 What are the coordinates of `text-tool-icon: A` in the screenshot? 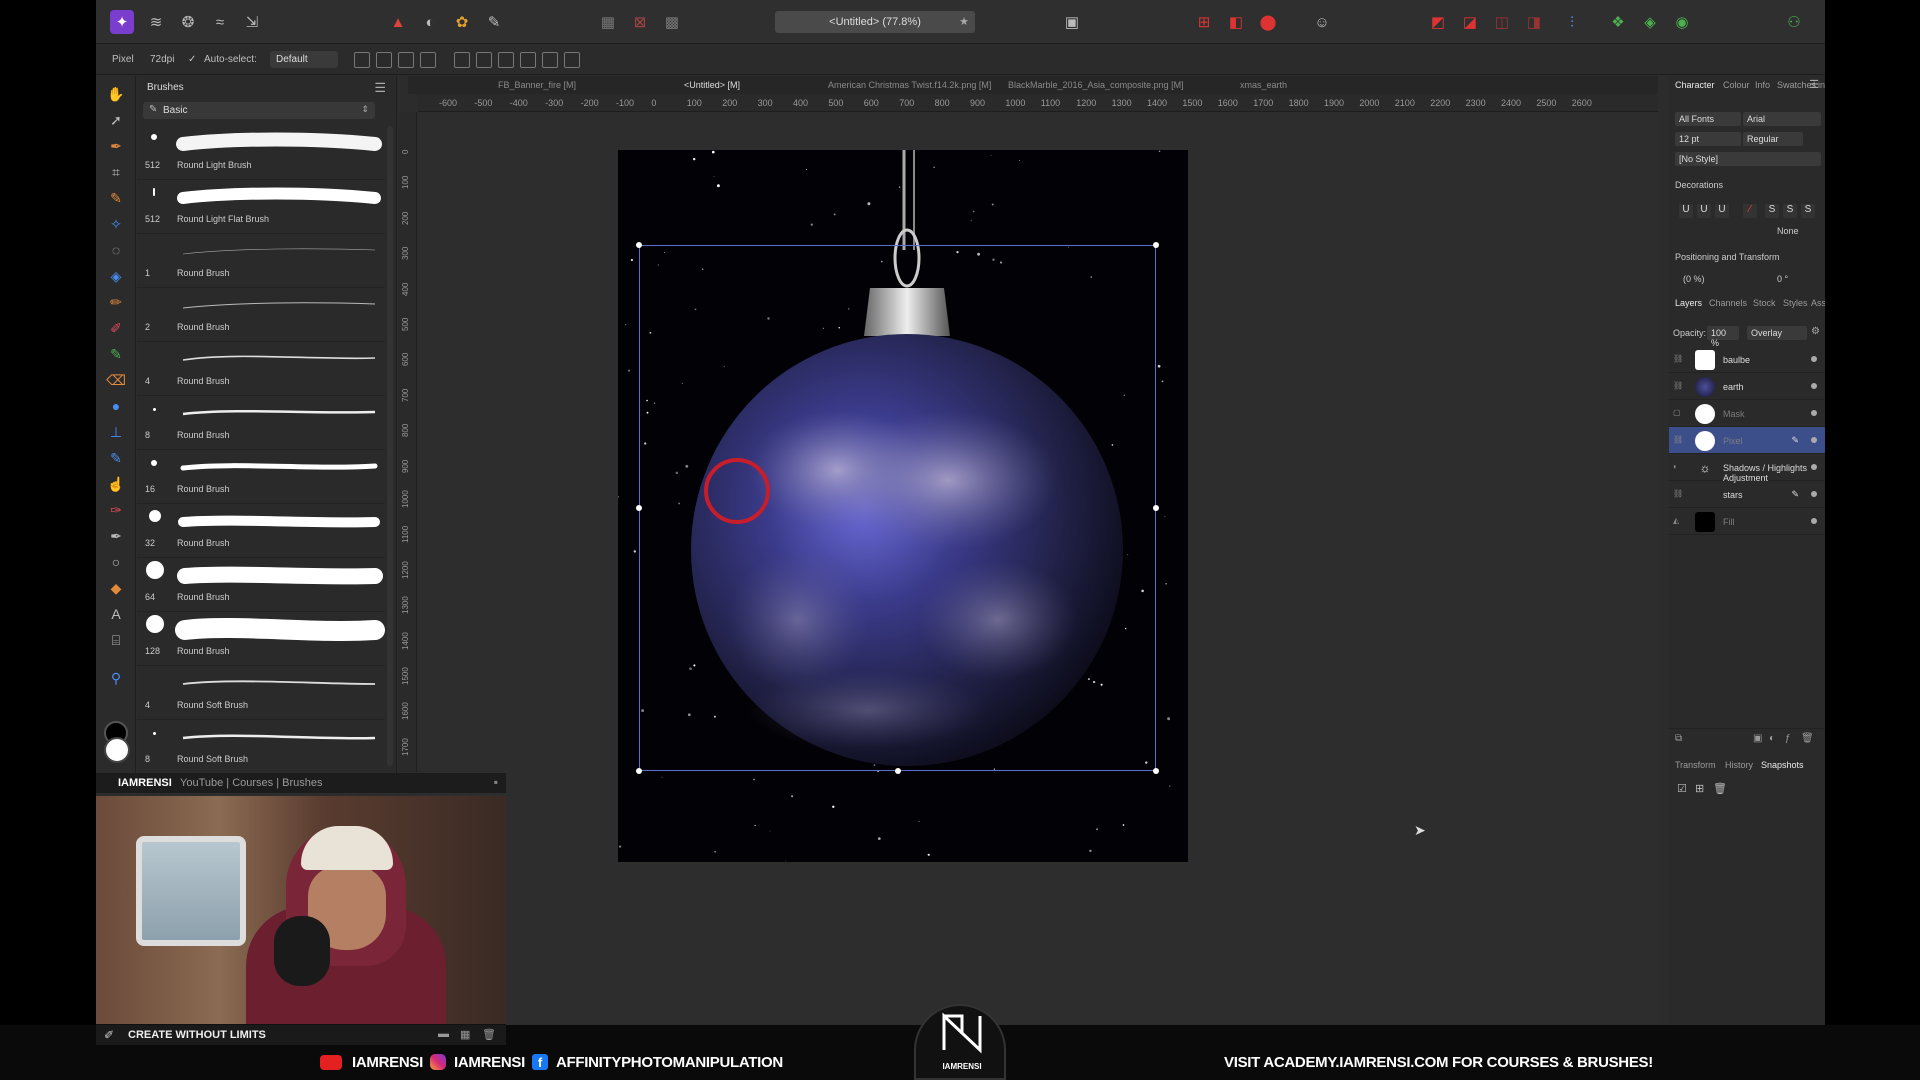 It's located at (116, 614).